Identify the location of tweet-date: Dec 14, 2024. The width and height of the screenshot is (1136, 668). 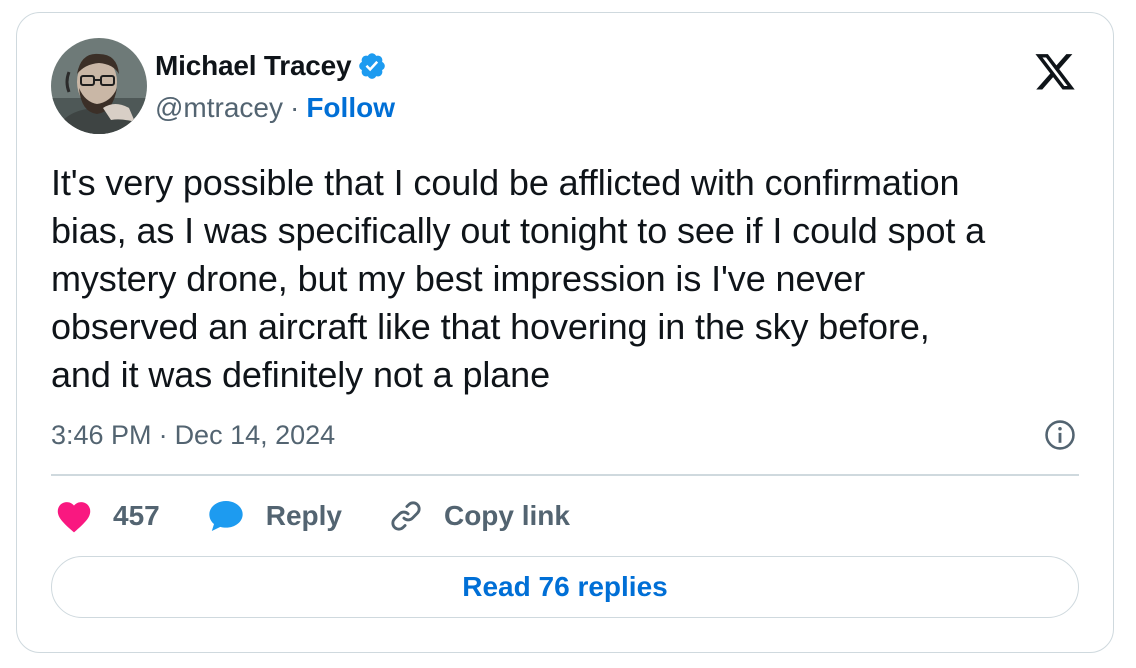
(255, 434).